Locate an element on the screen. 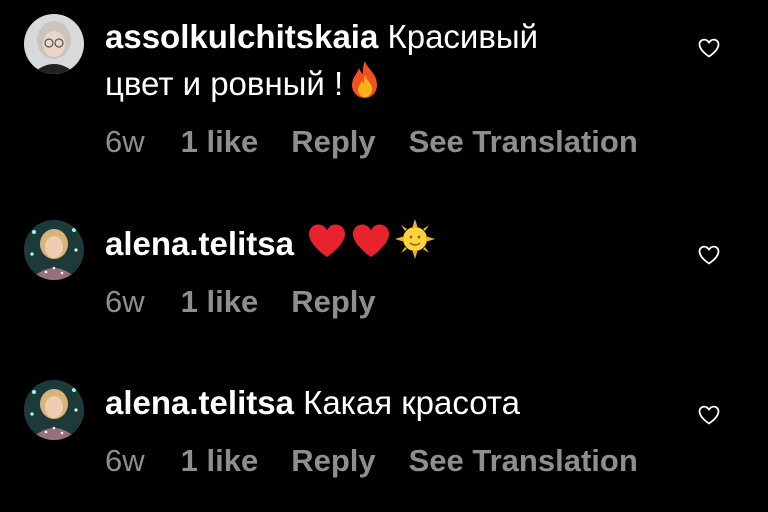 This screenshot has height=512, width=768. comment-body-line2: цвет и ровный ! is located at coordinates (224, 83).